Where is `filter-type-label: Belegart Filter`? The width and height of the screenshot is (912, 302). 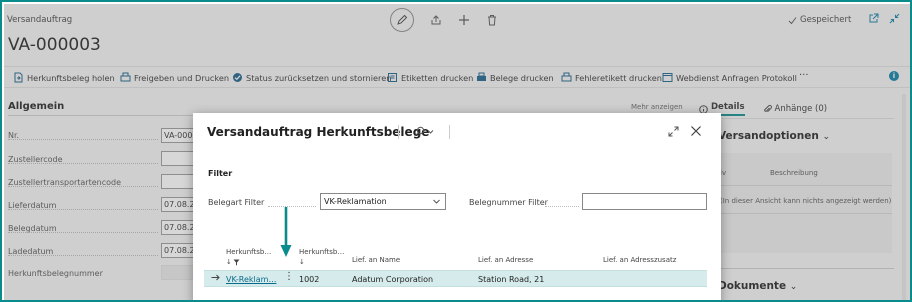
filter-type-label: Belegart Filter is located at coordinates (236, 202).